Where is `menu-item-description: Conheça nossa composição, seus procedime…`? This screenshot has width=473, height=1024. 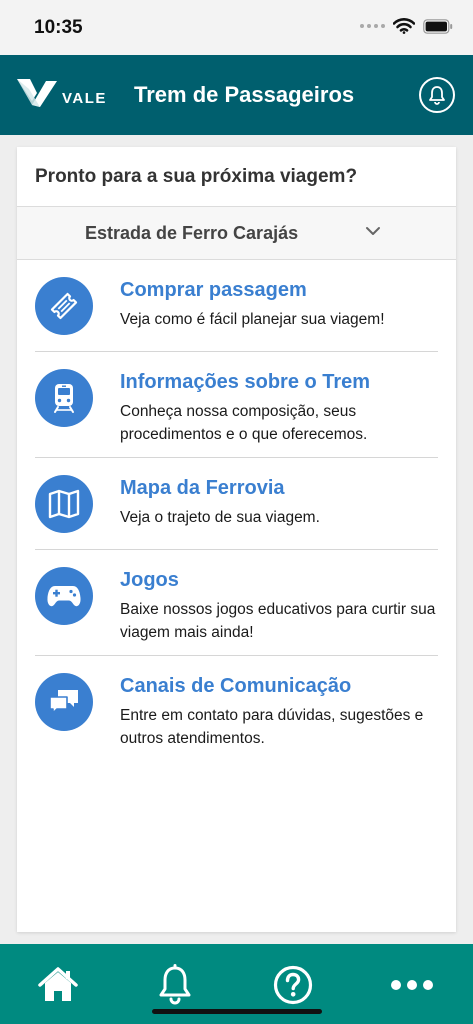
menu-item-description: Conheça nossa composição, seus procedime… is located at coordinates (244, 423).